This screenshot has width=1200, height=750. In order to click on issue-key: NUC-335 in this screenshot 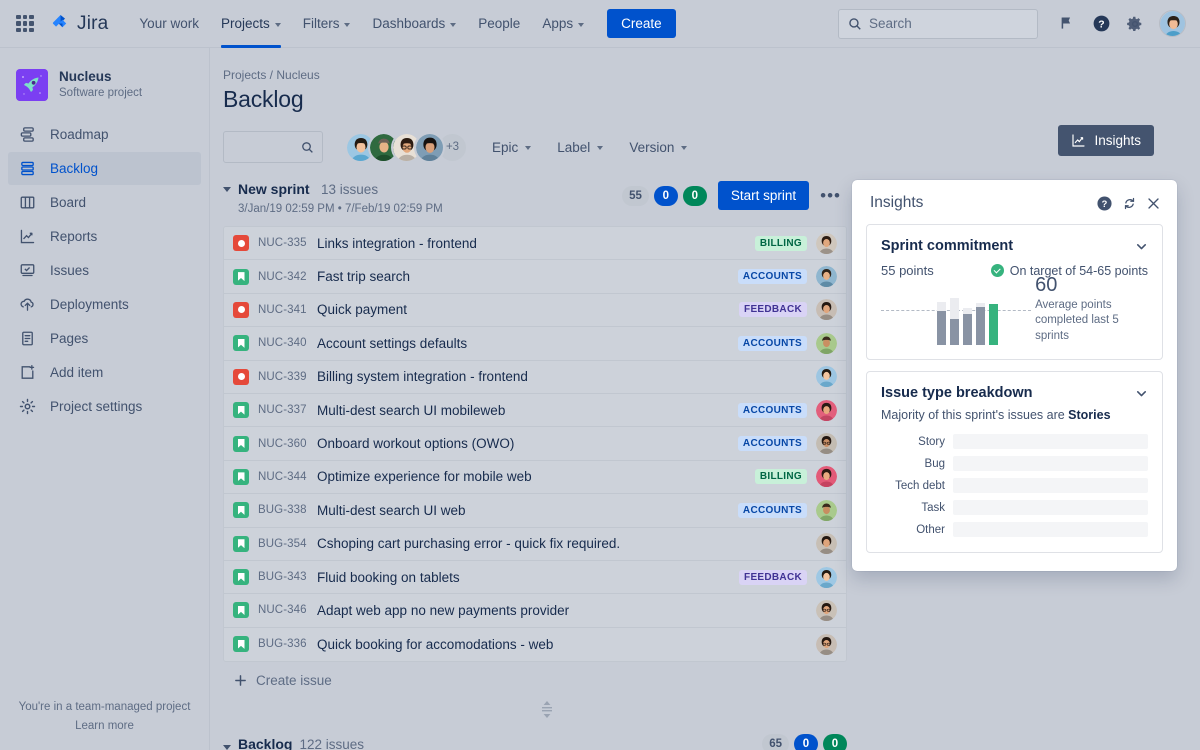, I will do `click(283, 243)`.